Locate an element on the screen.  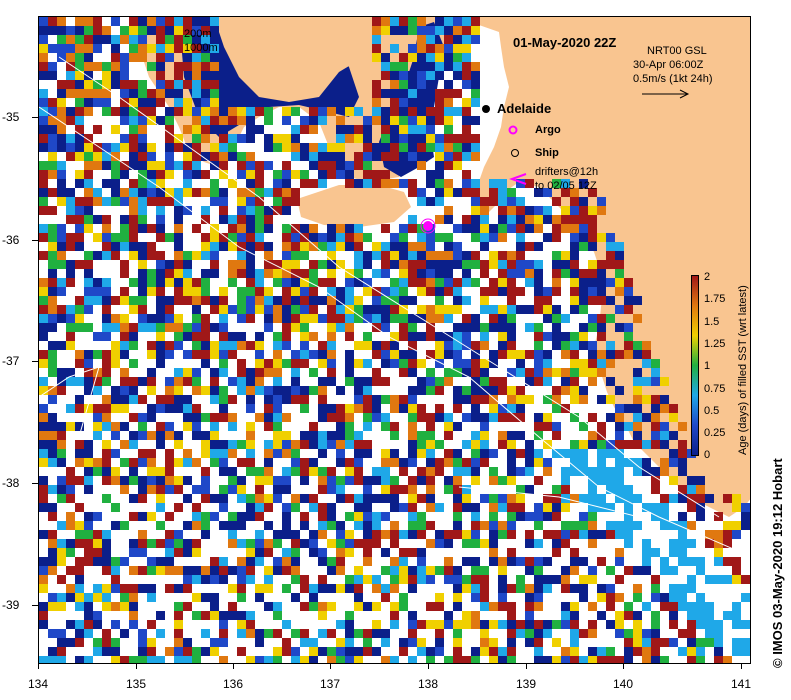
colorbar-label: 0.5 is located at coordinates (712, 410).